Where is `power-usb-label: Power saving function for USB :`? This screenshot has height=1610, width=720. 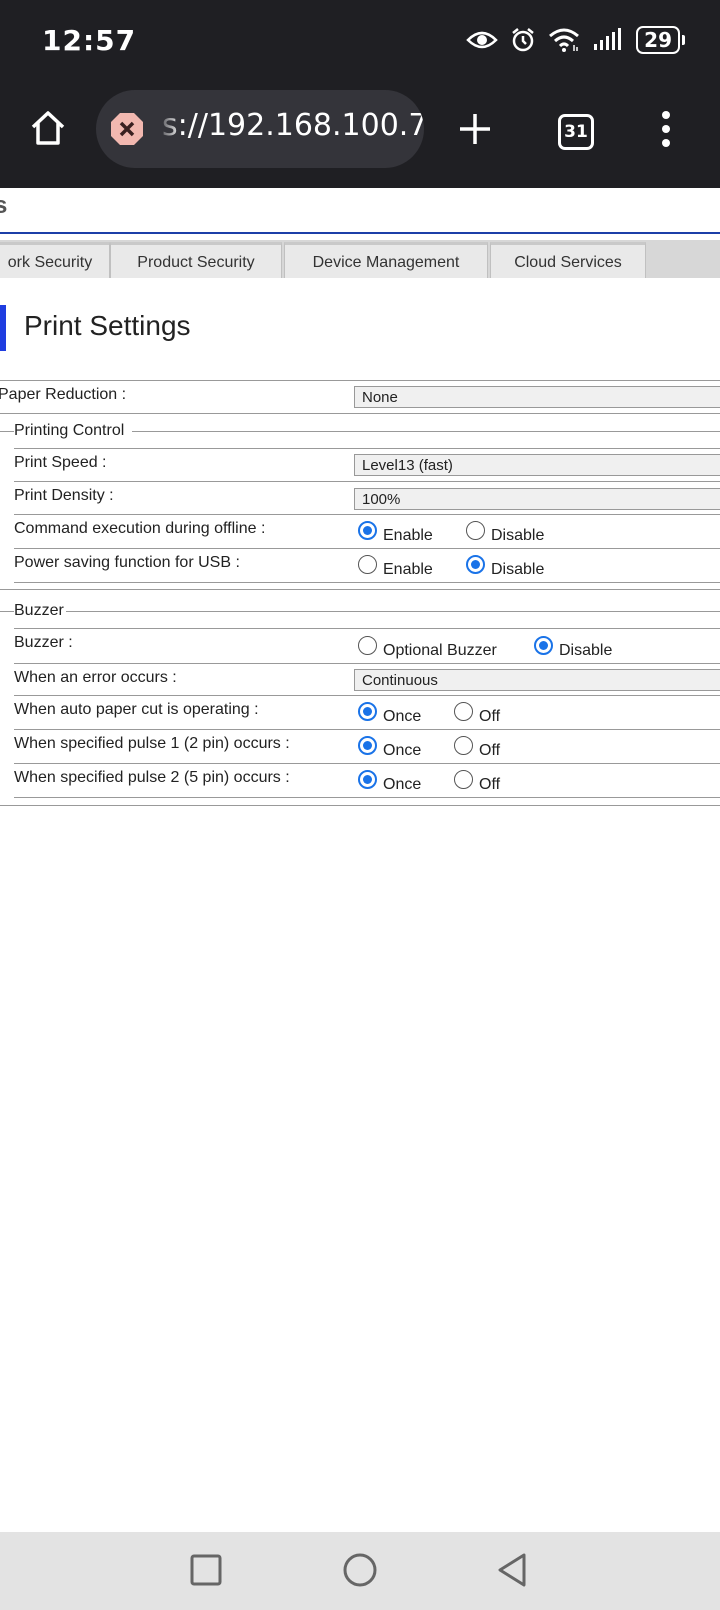 power-usb-label: Power saving function for USB : is located at coordinates (127, 562).